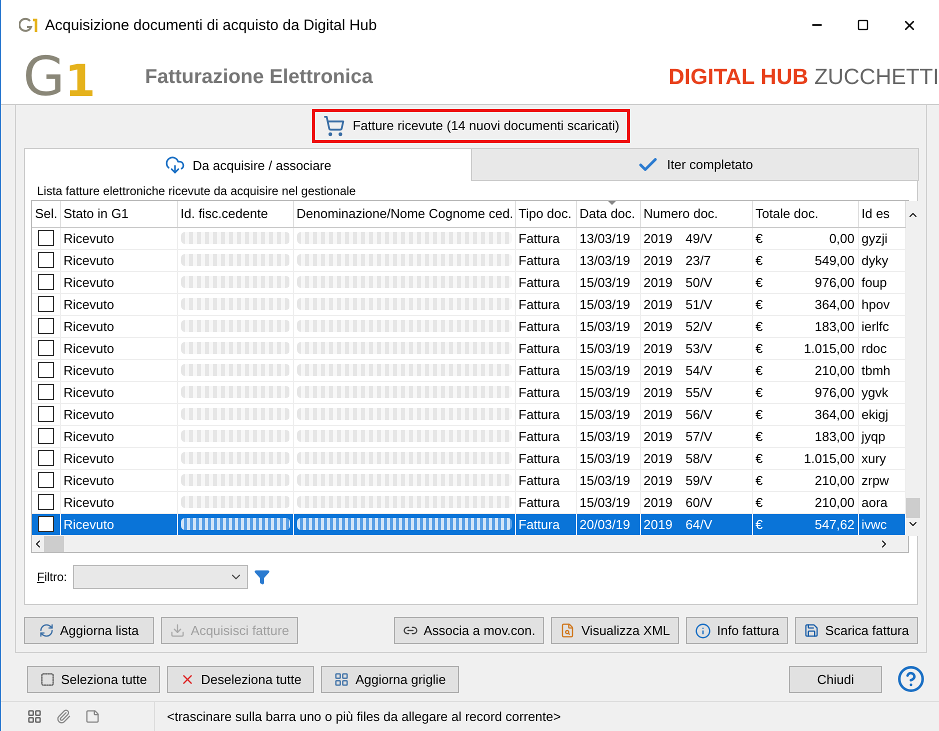  I want to click on number-text: 50/V, so click(699, 282).